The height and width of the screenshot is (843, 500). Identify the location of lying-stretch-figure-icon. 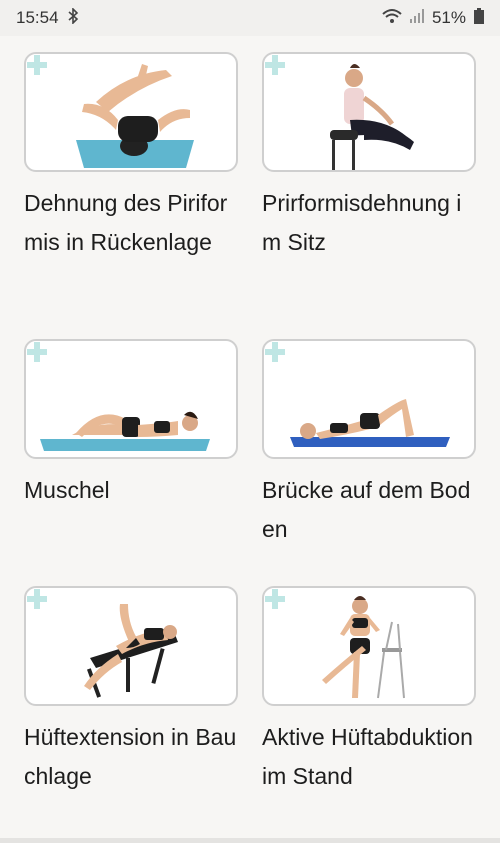
(135, 116).